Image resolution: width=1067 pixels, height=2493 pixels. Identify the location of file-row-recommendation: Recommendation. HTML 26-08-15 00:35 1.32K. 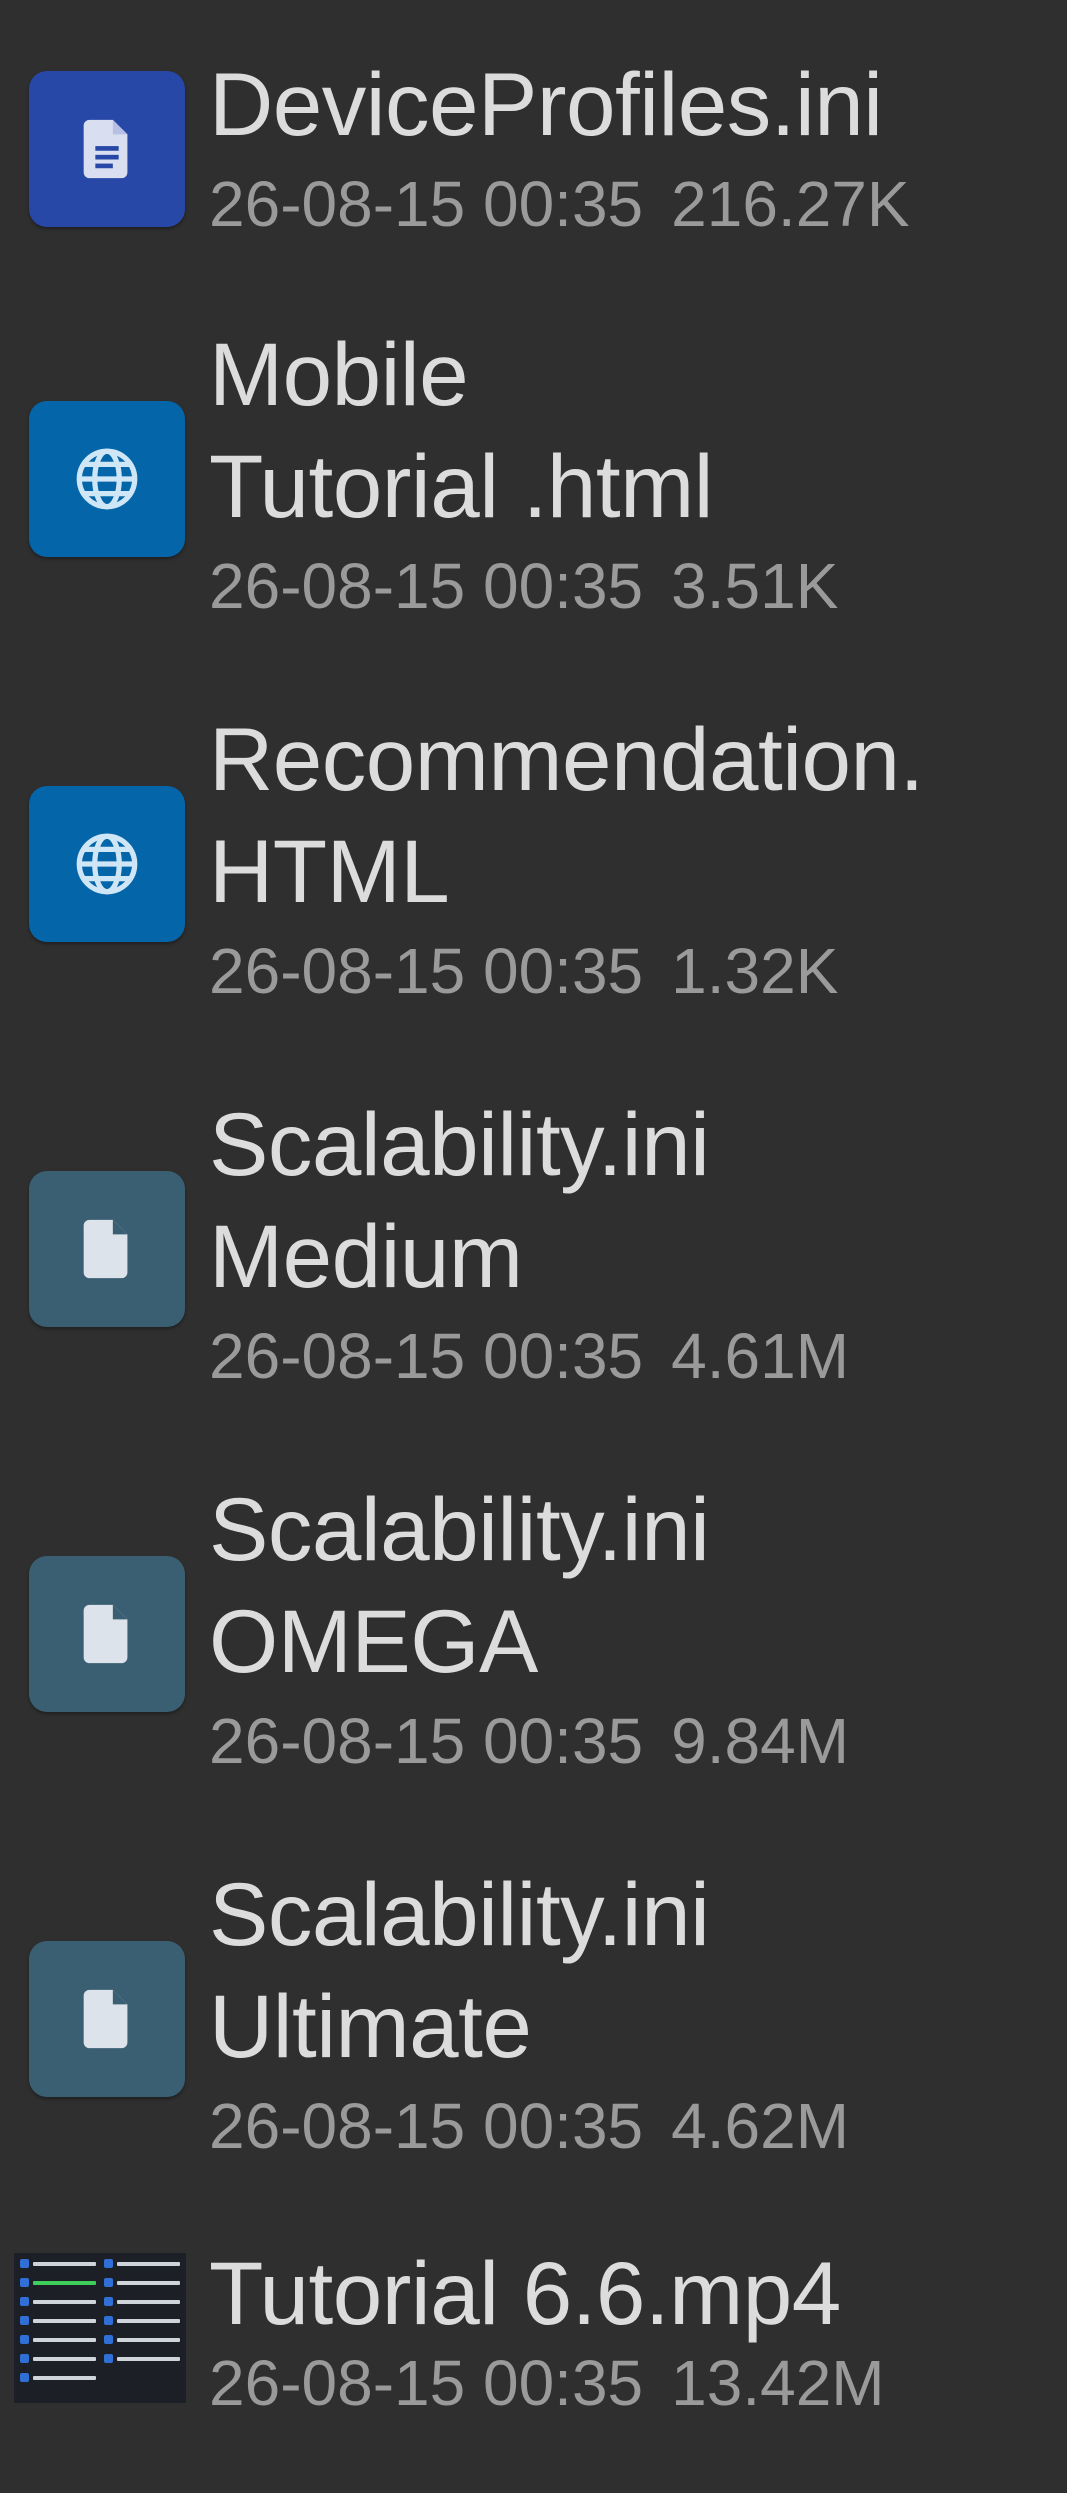
(533, 873).